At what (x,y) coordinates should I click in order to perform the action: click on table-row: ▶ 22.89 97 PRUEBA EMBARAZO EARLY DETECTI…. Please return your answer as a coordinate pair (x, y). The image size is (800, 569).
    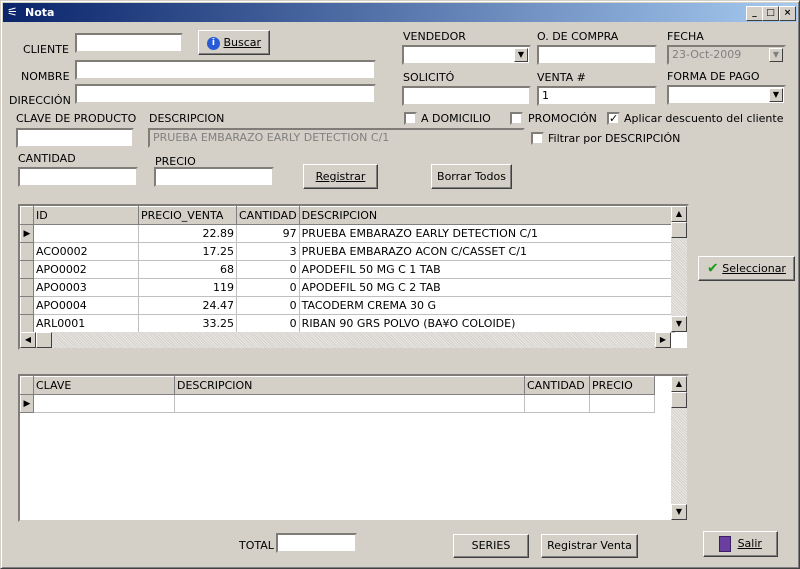
    Looking at the image, I should click on (347, 233).